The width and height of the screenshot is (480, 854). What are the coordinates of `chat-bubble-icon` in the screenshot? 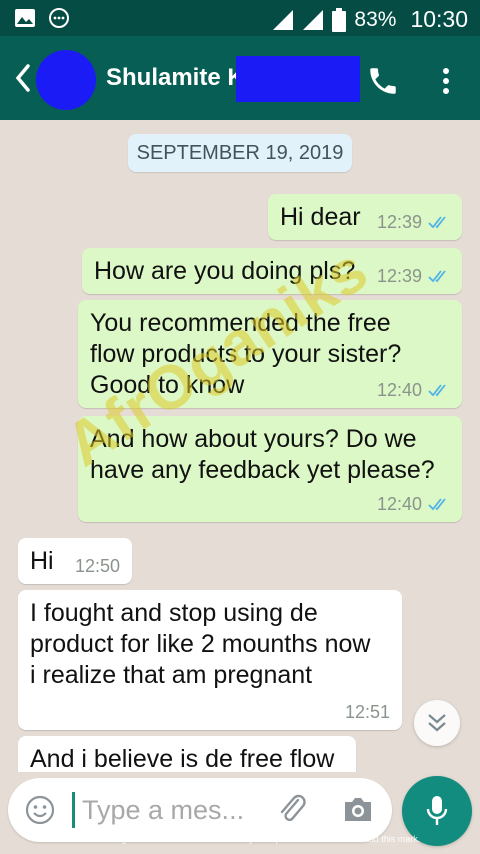 It's located at (59, 18).